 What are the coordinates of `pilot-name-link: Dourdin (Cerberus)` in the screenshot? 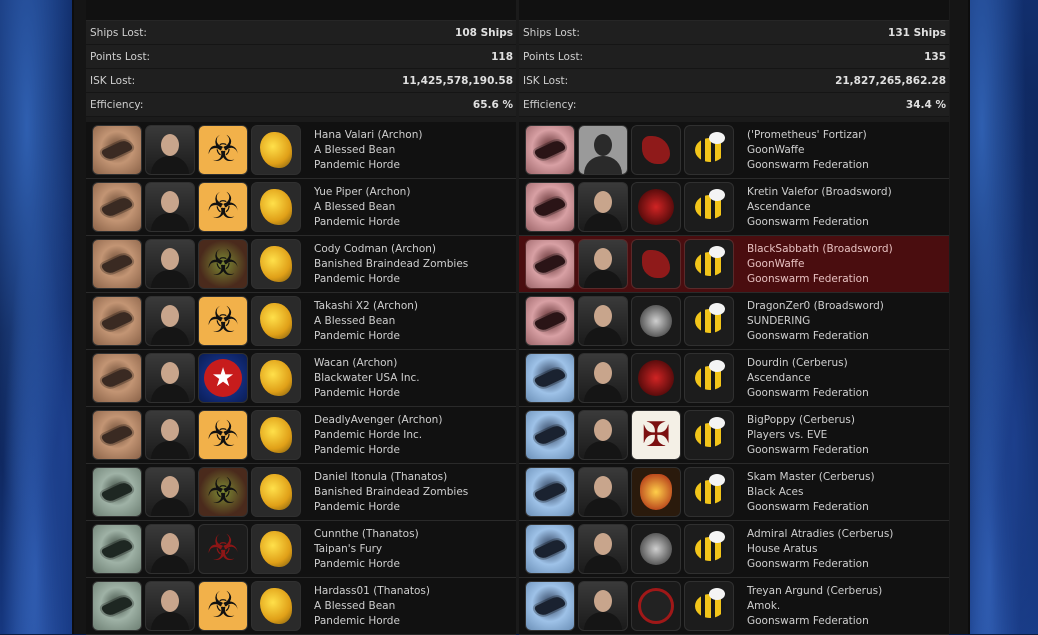 It's located at (808, 363).